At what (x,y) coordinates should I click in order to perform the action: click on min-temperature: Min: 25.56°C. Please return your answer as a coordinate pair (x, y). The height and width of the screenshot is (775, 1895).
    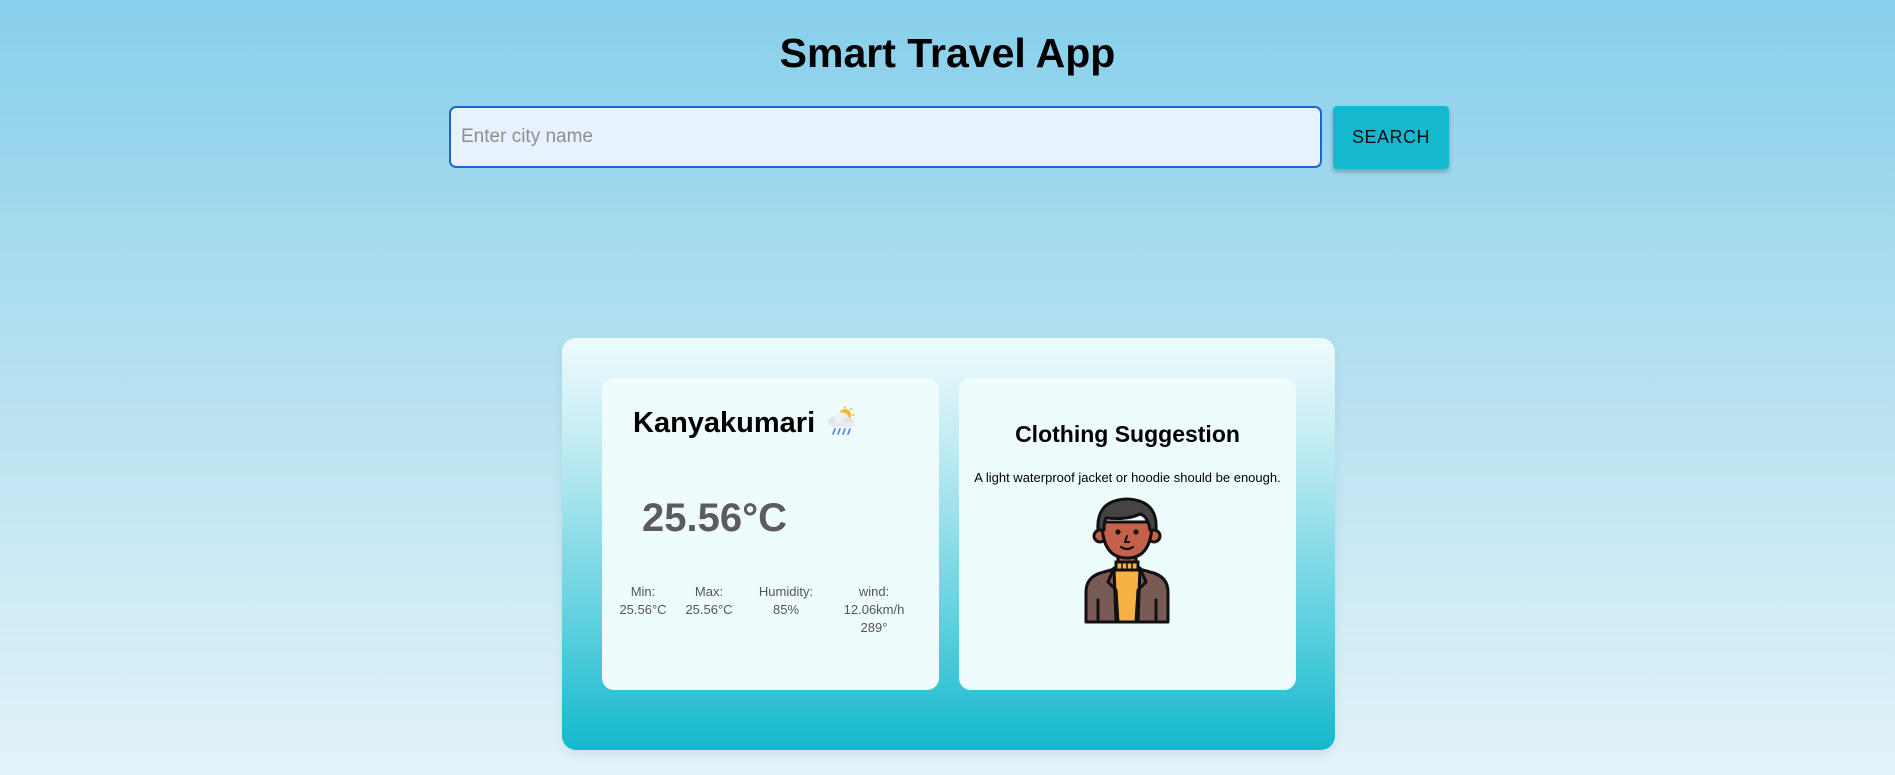
    Looking at the image, I should click on (643, 601).